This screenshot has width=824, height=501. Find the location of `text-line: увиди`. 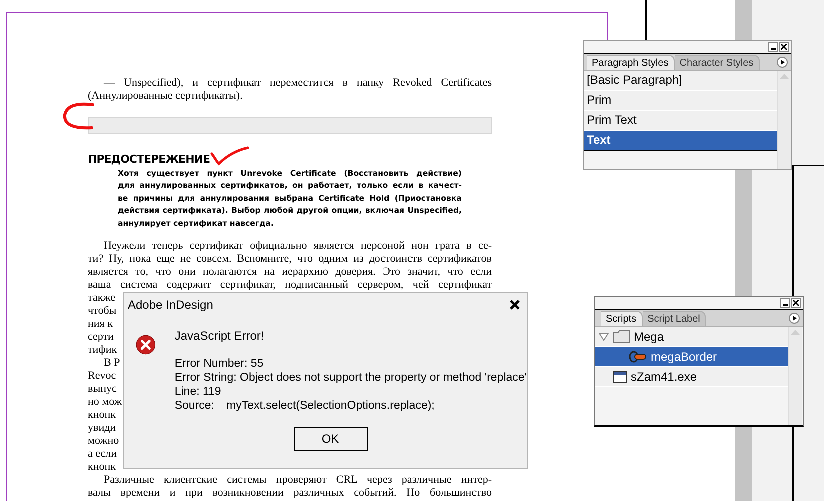

text-line: увиди is located at coordinates (102, 429).